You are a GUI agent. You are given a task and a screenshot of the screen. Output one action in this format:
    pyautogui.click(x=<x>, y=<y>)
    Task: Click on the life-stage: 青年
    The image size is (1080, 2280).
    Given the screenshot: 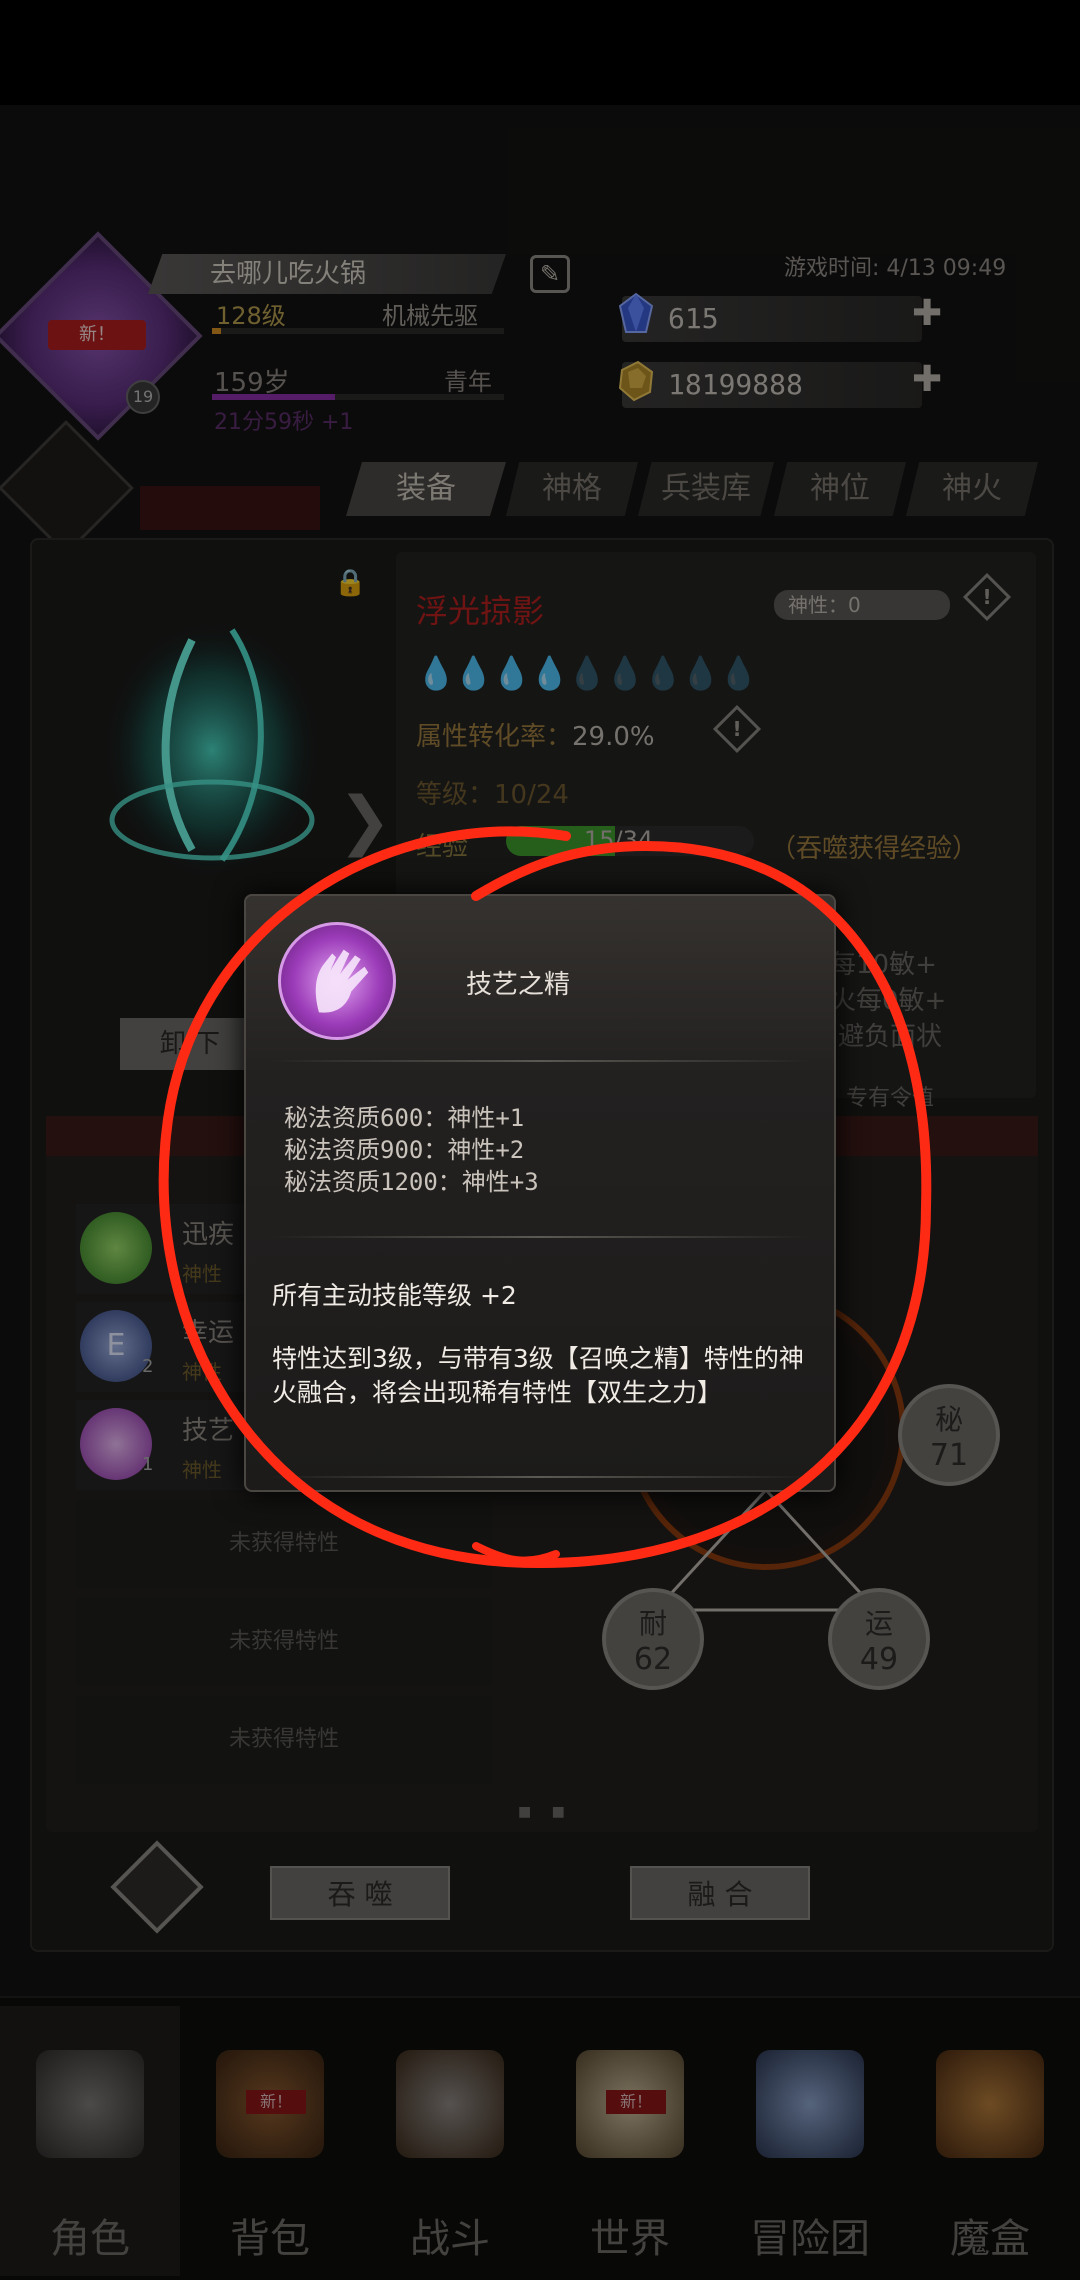 What is the action you would take?
    pyautogui.click(x=468, y=382)
    